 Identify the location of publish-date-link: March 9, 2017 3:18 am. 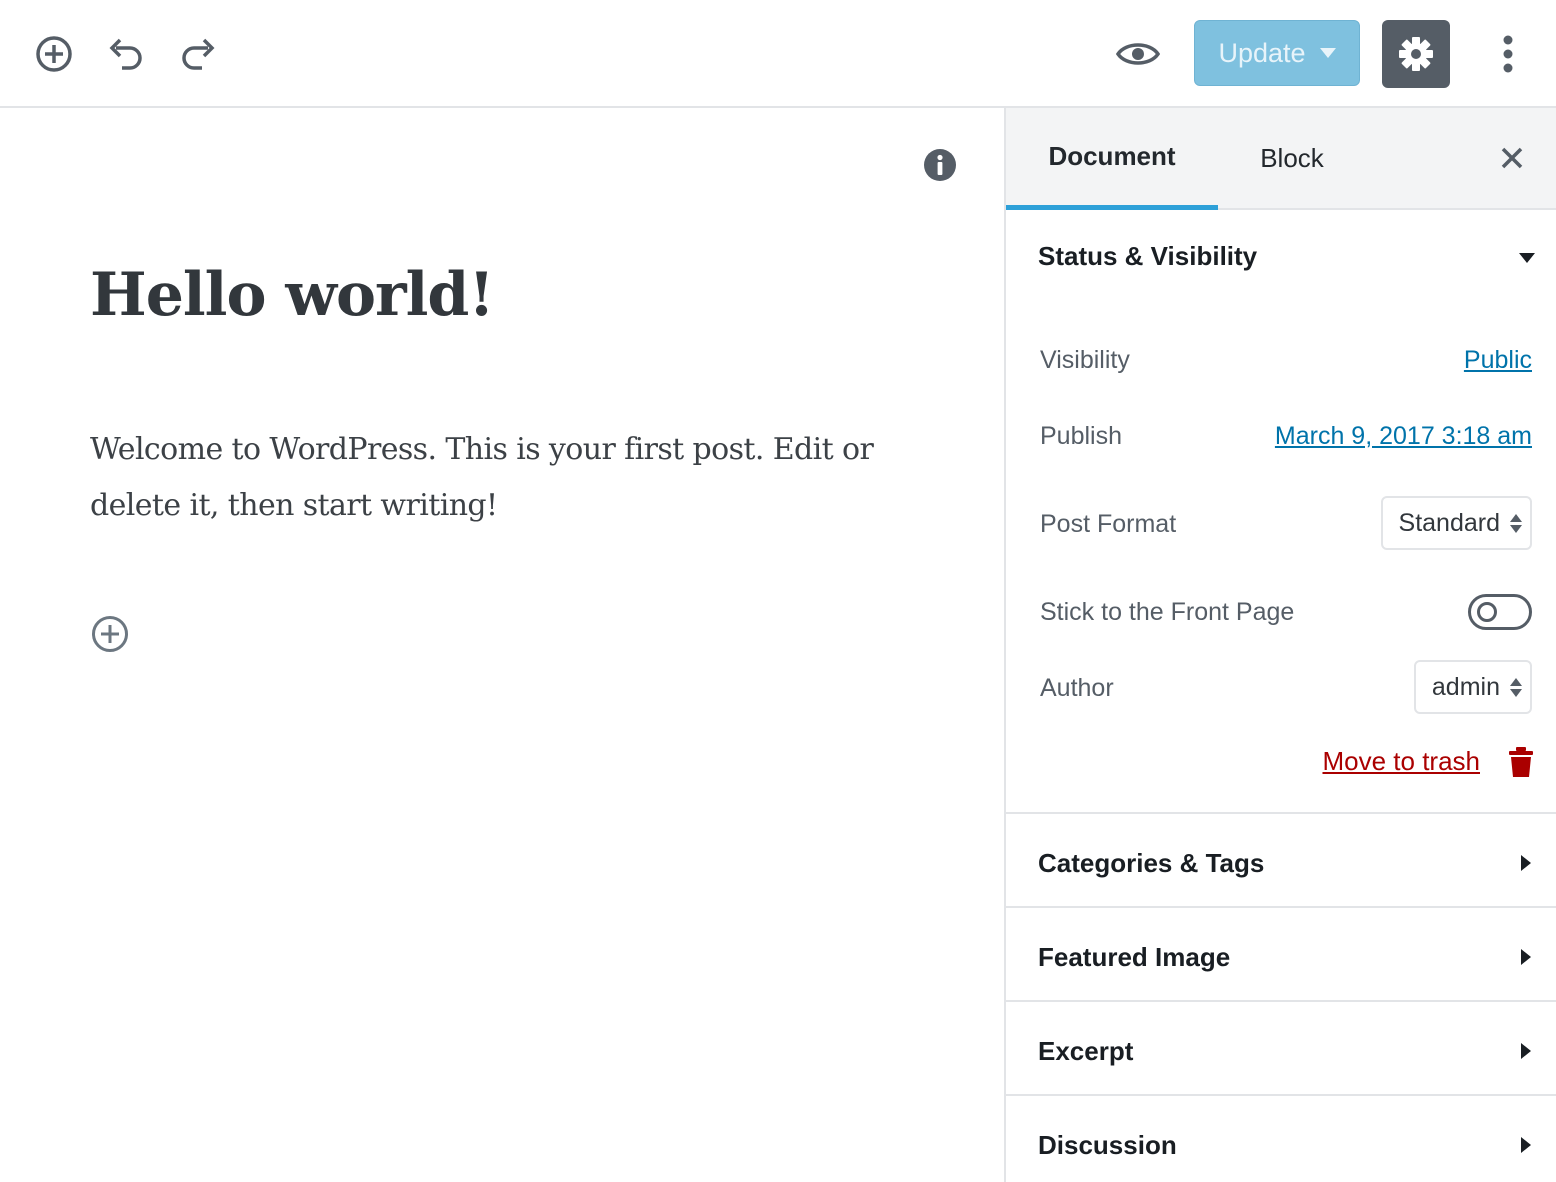
(1403, 436).